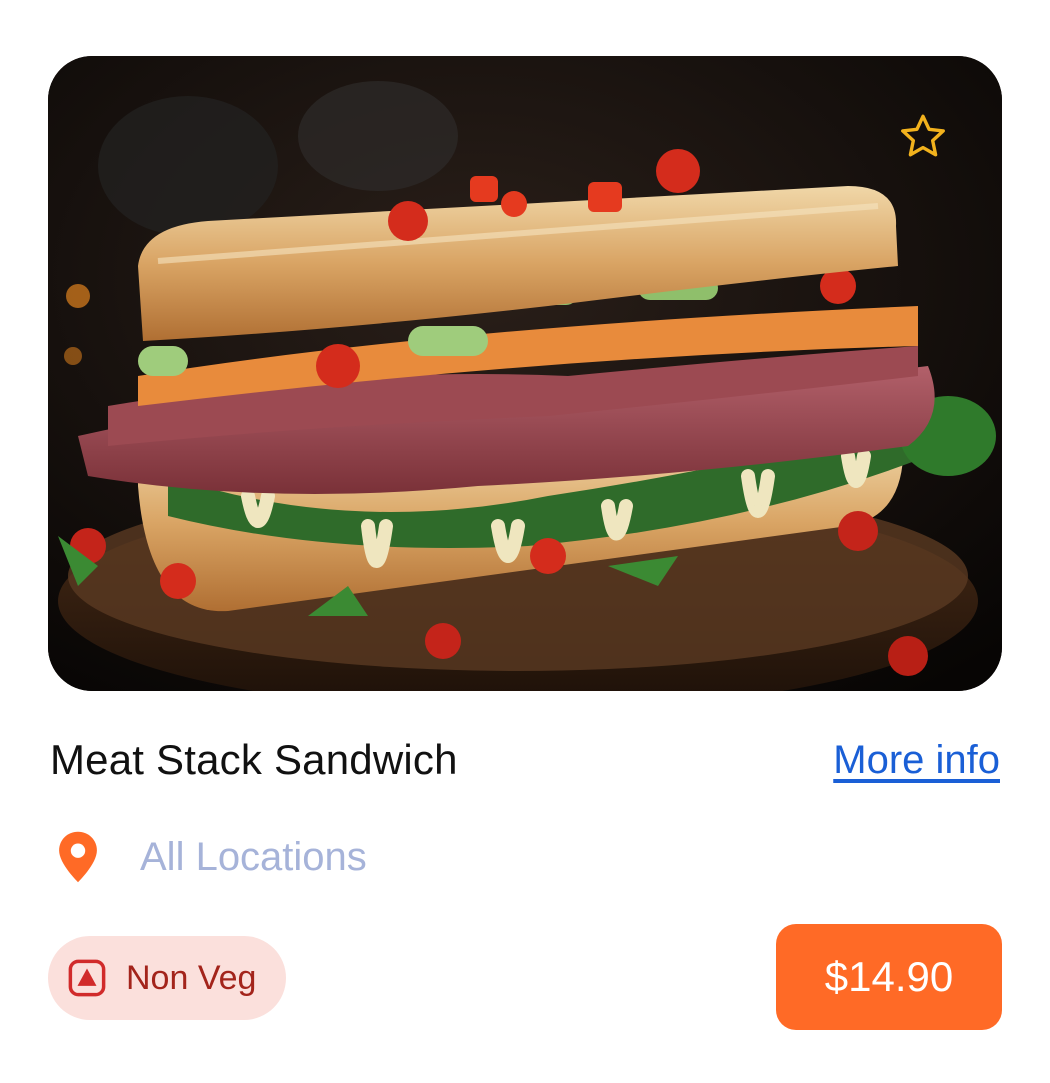 This screenshot has width=1050, height=1083. Describe the element at coordinates (191, 977) in the screenshot. I see `diet-label: Non Veg` at that location.